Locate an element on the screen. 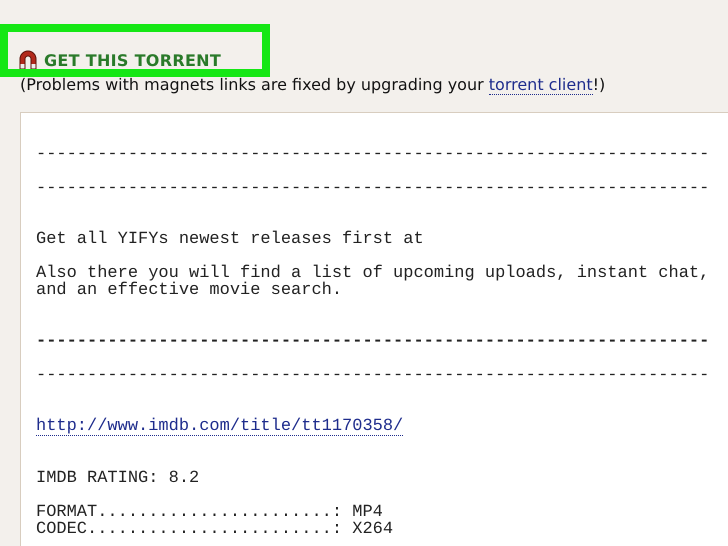 Image resolution: width=728 pixels, height=546 pixels. description-text: Get all YIFYs newest releases first at is located at coordinates (230, 239).